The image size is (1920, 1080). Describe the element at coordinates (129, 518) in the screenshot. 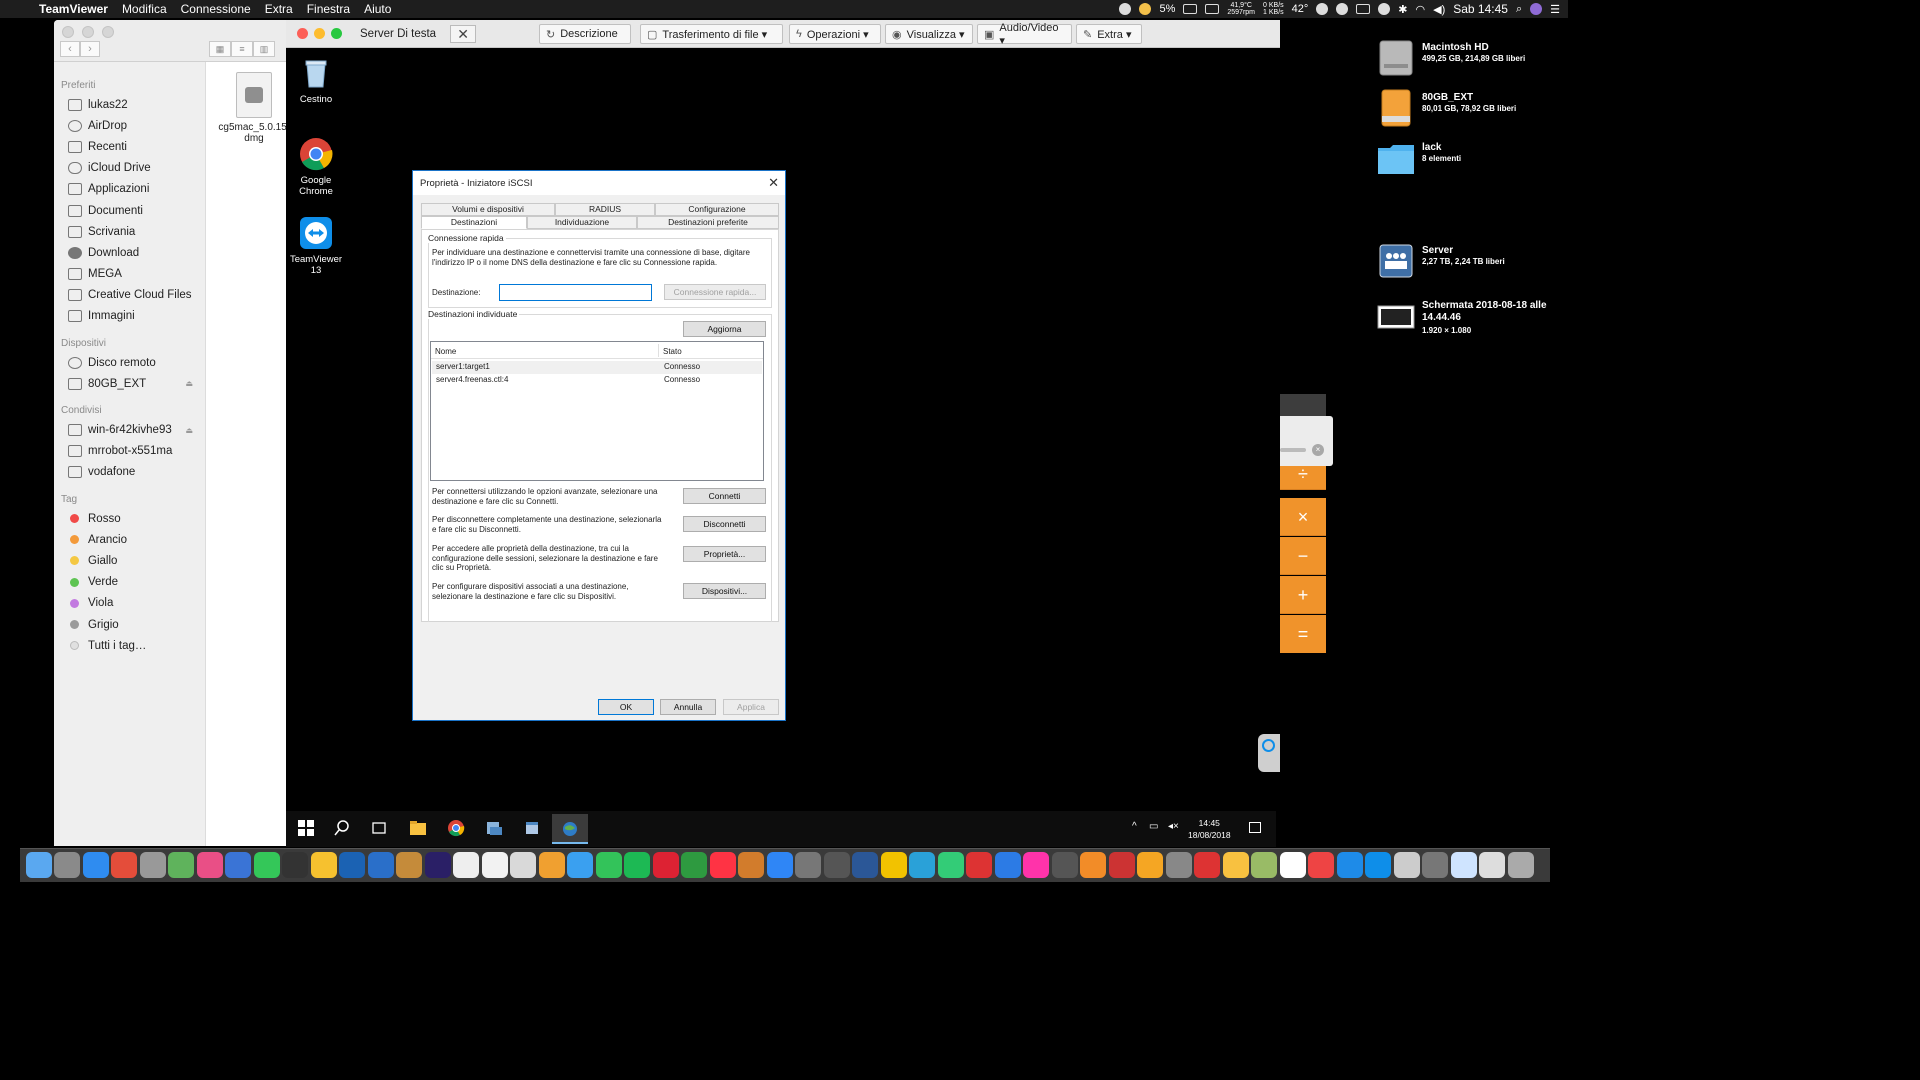

I see `sidebar-tag-rosso: Rosso` at that location.